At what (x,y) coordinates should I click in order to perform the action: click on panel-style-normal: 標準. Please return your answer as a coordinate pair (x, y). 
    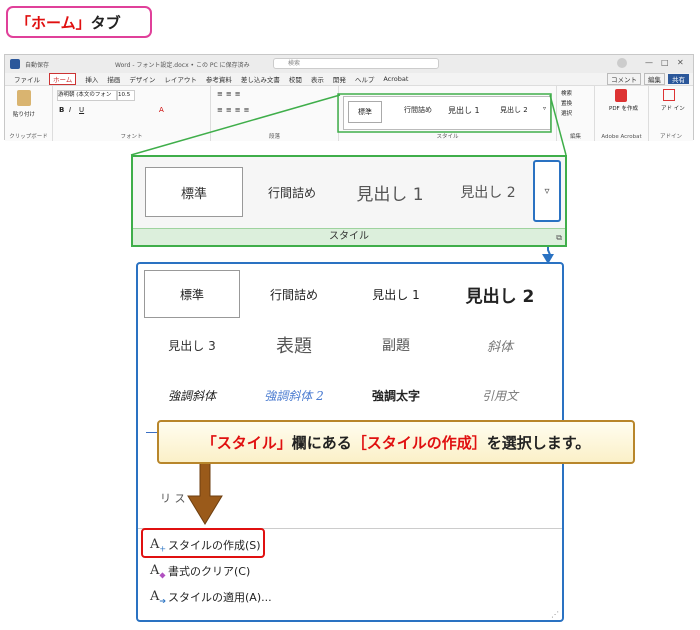
    Looking at the image, I should click on (192, 294).